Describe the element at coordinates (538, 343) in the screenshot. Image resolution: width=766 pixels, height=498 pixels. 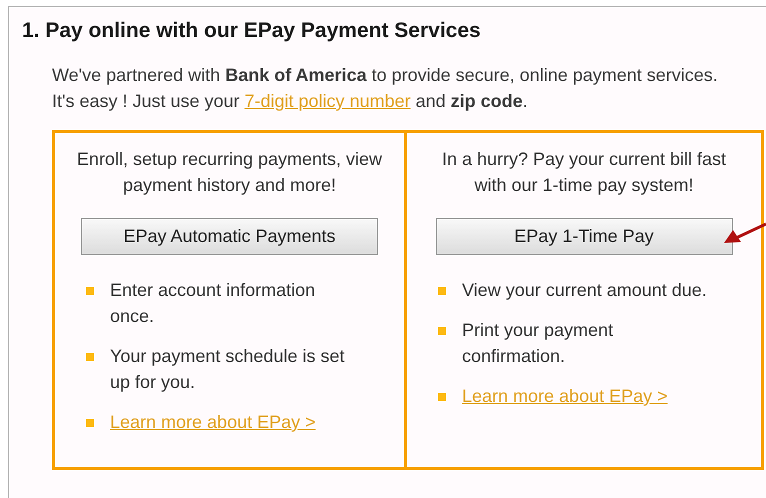
I see `feature-text: Print your payment confirmation.` at that location.